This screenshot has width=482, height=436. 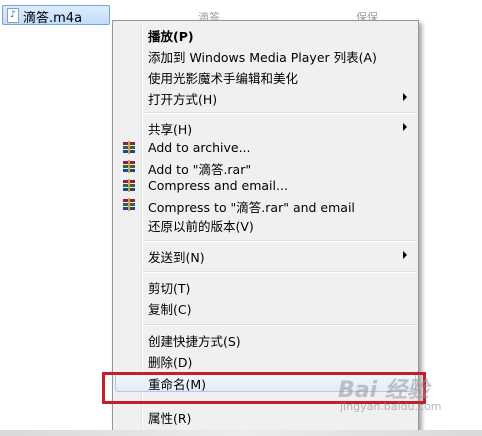 I want to click on menu-item-send-to: 发送到(N), so click(x=265, y=255).